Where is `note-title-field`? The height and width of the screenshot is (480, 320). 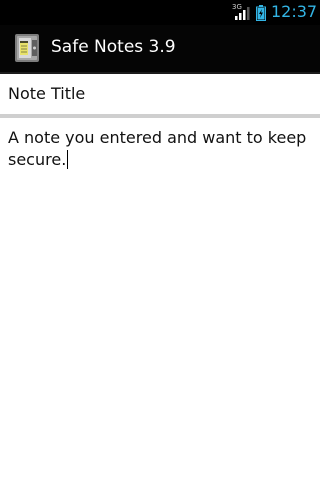 note-title-field is located at coordinates (160, 94).